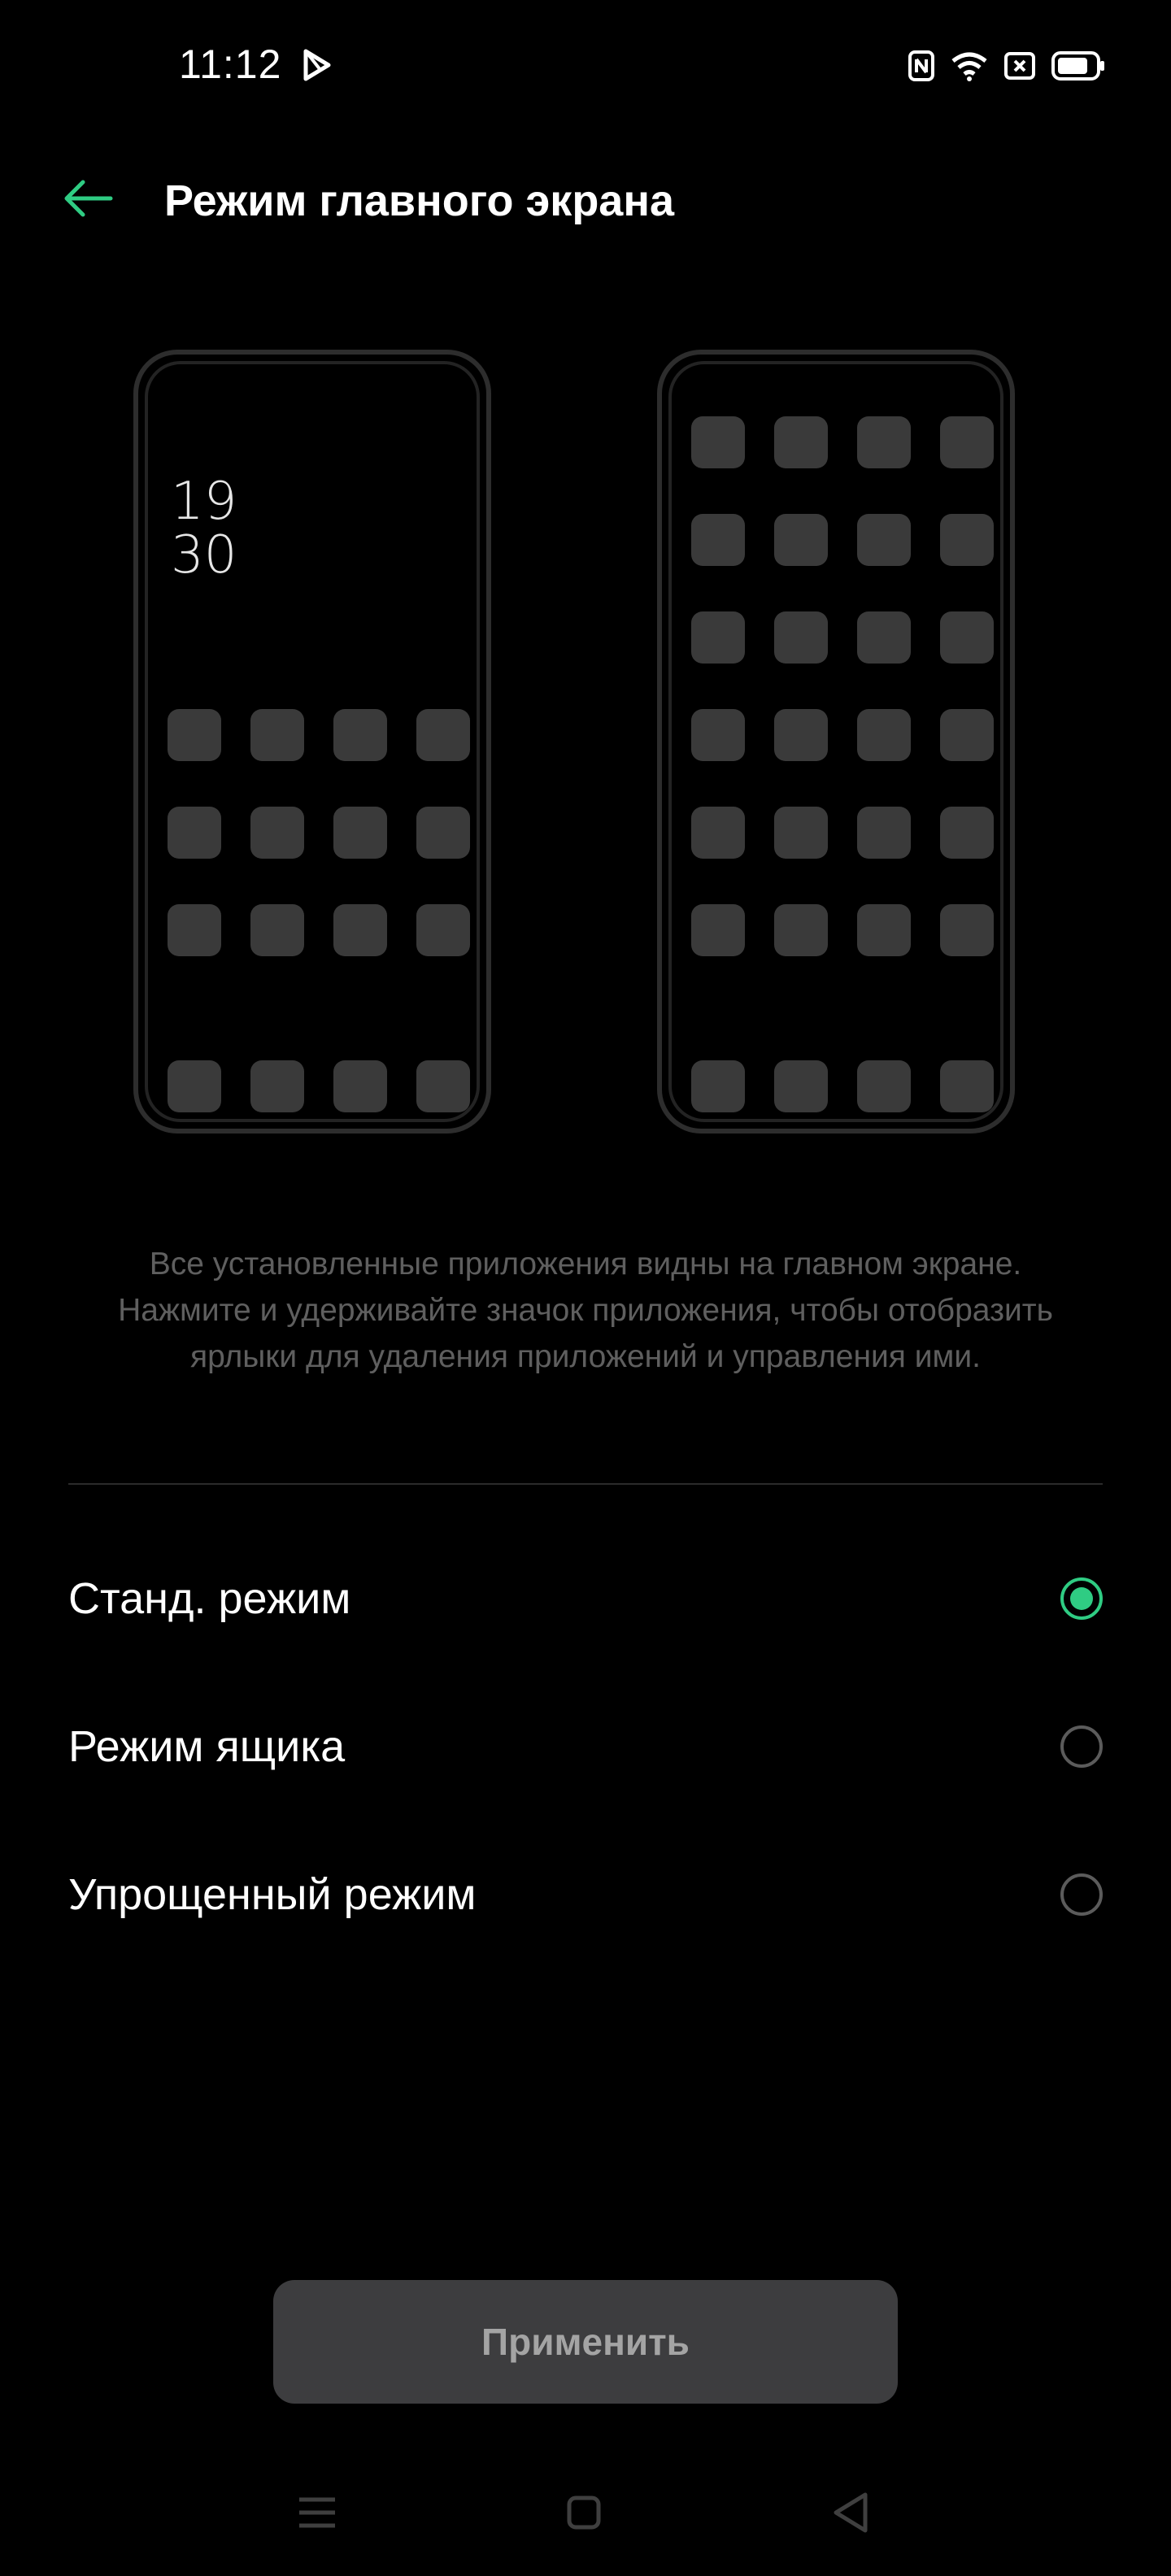  I want to click on wifi-icon, so click(970, 68).